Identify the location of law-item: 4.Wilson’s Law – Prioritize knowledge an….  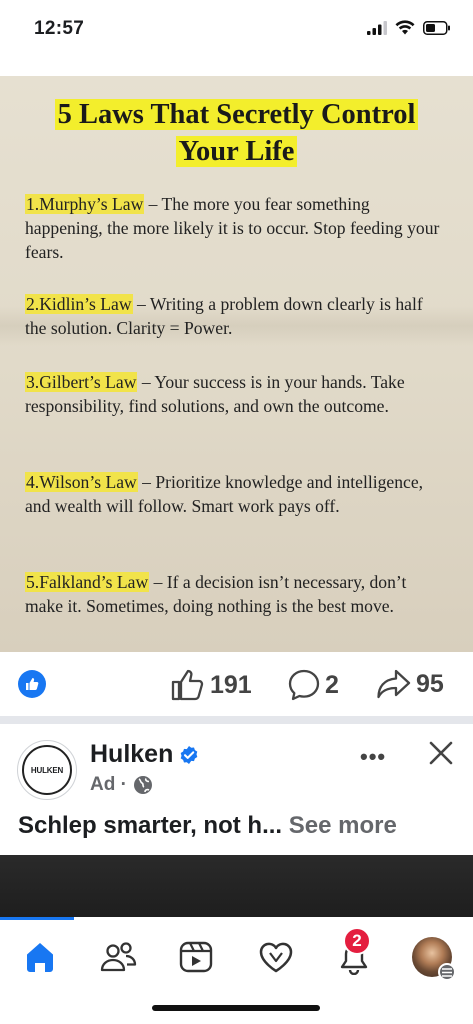
(224, 494).